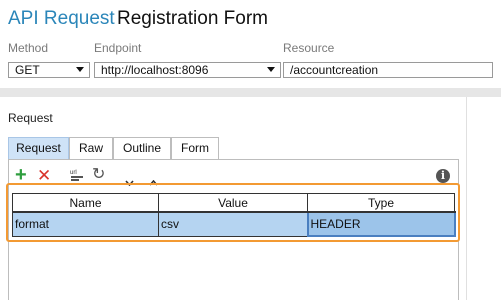 The image size is (501, 300). I want to click on method-label: Method, so click(28, 48).